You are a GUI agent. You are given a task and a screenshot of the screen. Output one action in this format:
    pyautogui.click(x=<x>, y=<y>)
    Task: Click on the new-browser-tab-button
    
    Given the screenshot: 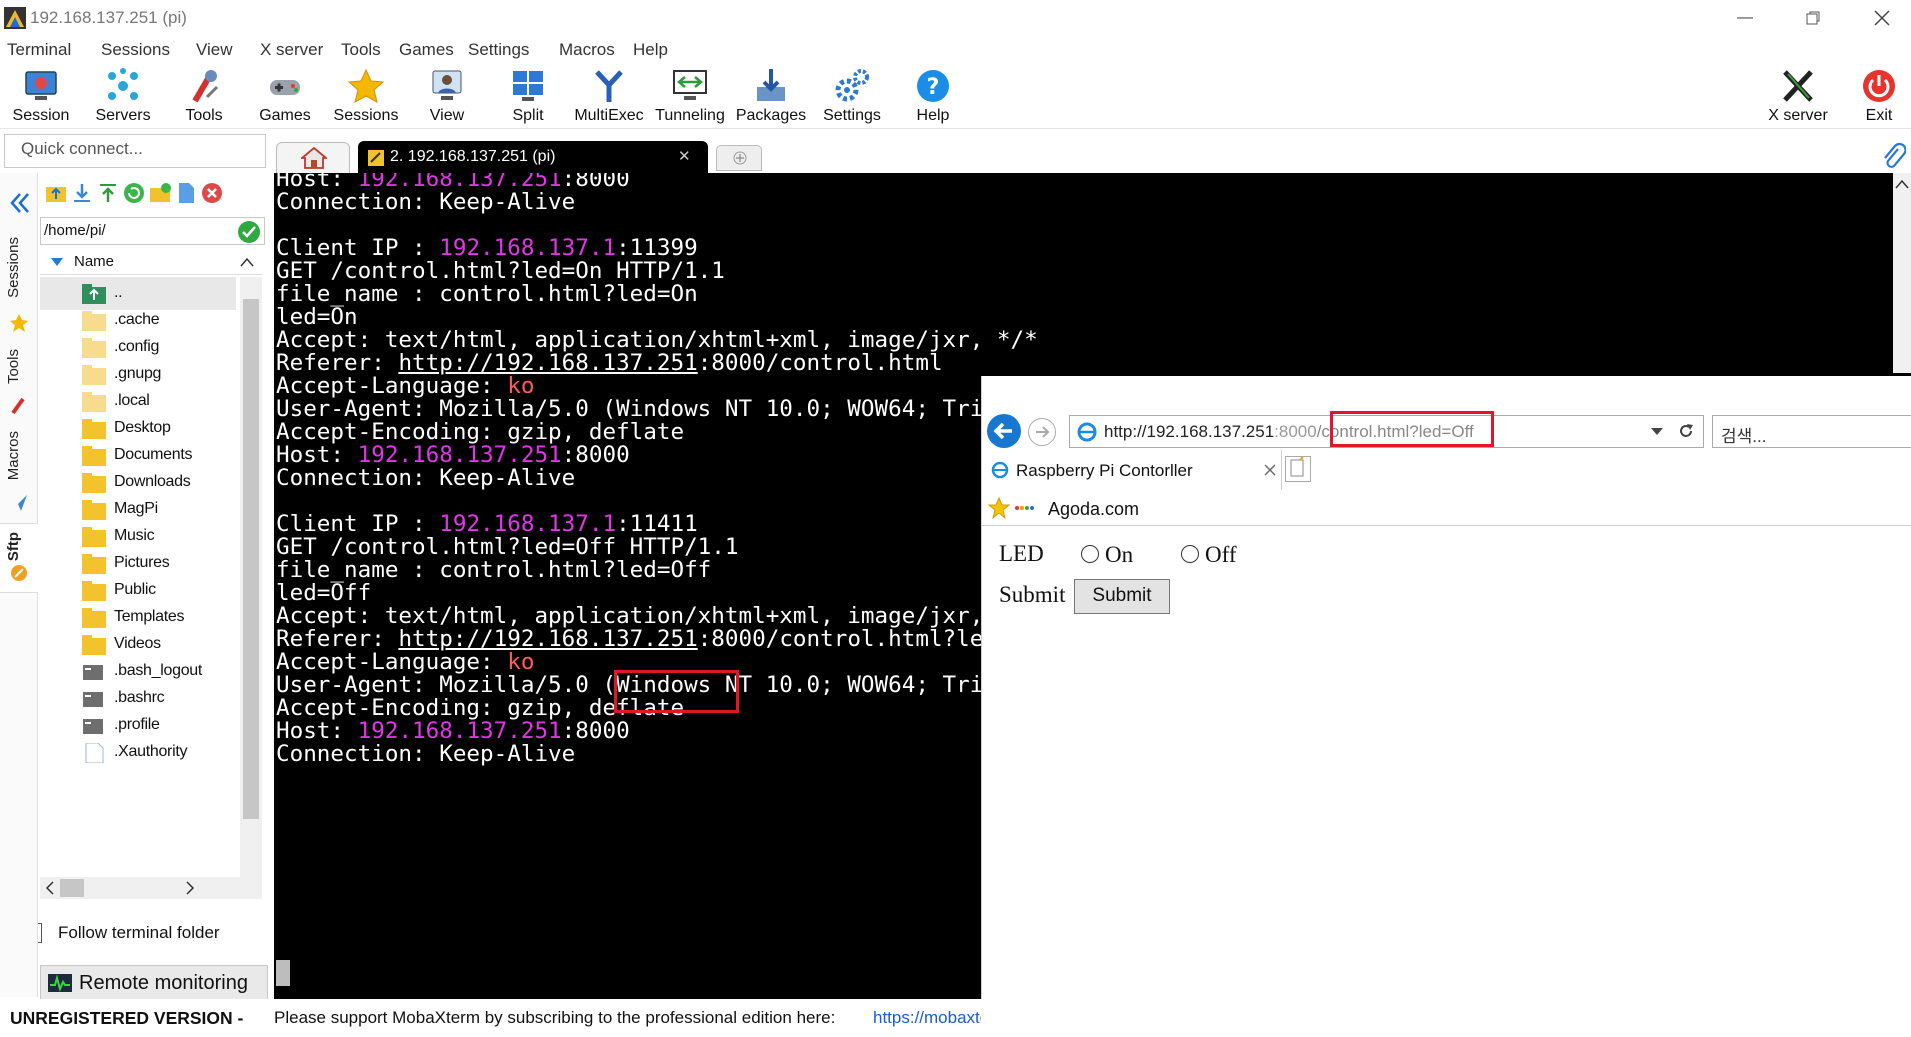 What is the action you would take?
    pyautogui.click(x=1298, y=469)
    